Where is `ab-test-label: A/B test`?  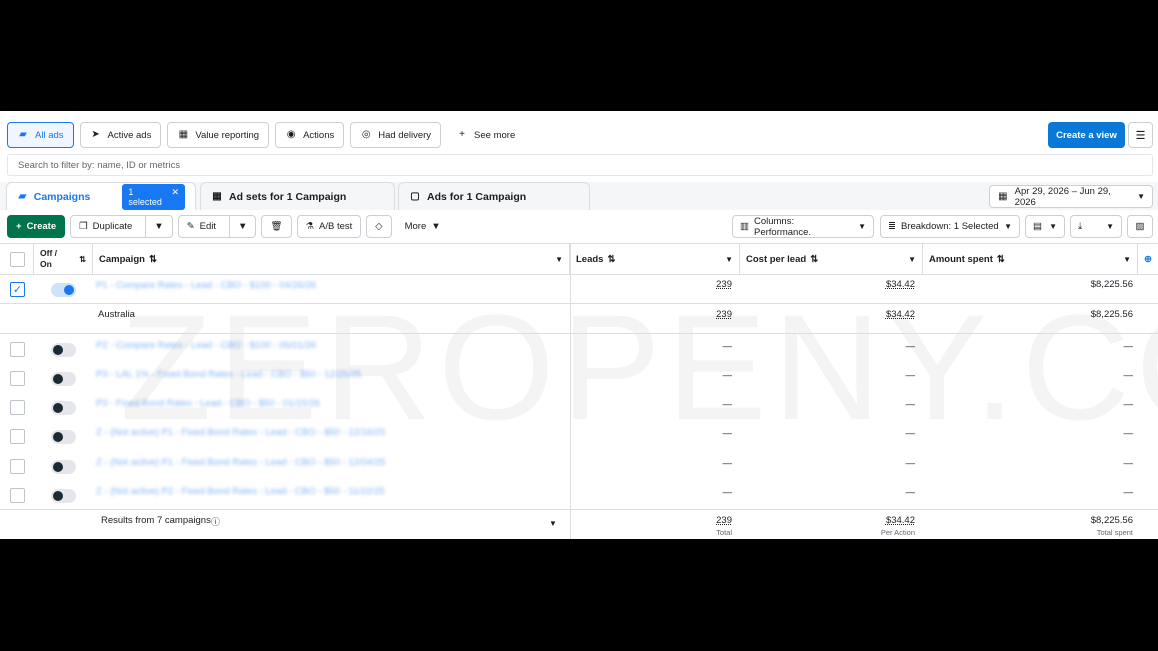 ab-test-label: A/B test is located at coordinates (336, 226).